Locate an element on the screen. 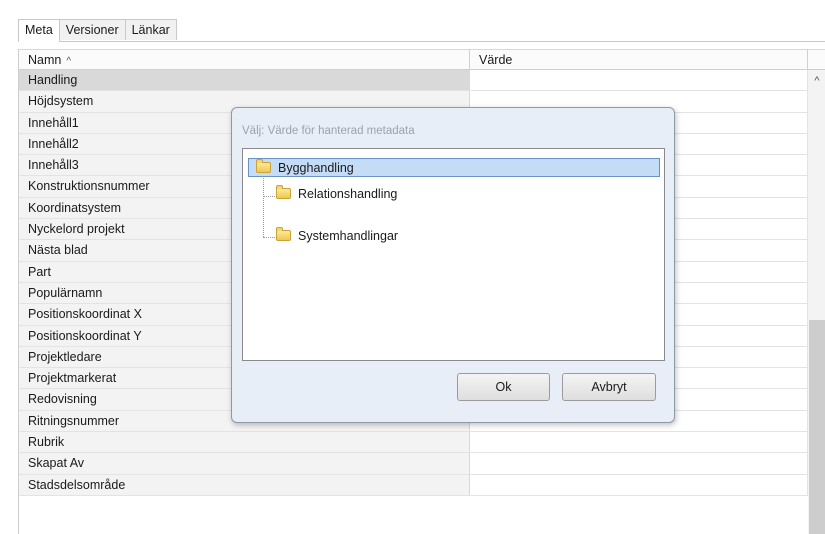 This screenshot has height=534, width=825. row-name: Stadsdelsområde is located at coordinates (244, 485).